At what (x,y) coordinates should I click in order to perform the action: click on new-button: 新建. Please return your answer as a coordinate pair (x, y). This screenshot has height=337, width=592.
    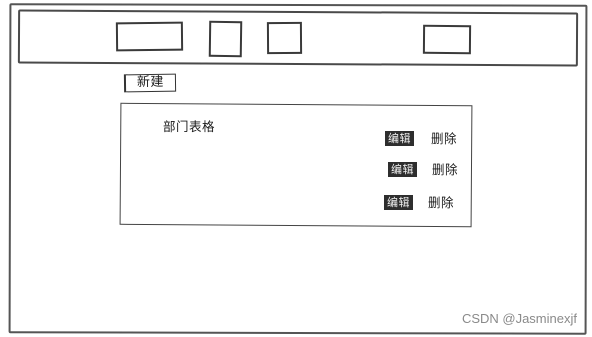
    Looking at the image, I should click on (150, 83).